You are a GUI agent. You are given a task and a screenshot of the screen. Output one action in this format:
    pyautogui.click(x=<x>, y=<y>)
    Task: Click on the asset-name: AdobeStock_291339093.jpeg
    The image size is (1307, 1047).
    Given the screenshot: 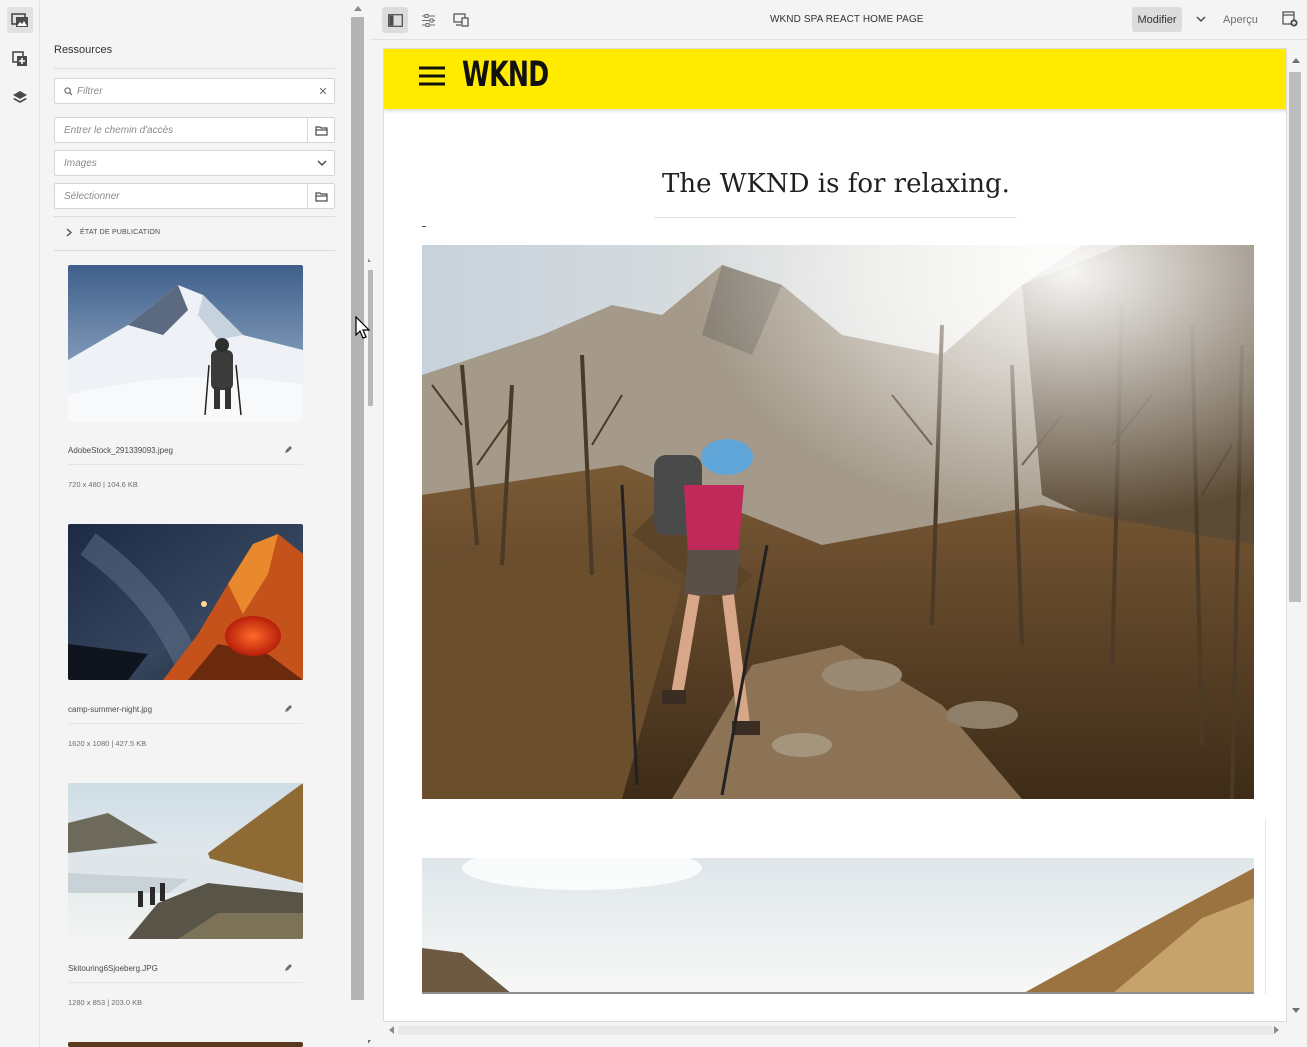 What is the action you would take?
    pyautogui.click(x=120, y=450)
    